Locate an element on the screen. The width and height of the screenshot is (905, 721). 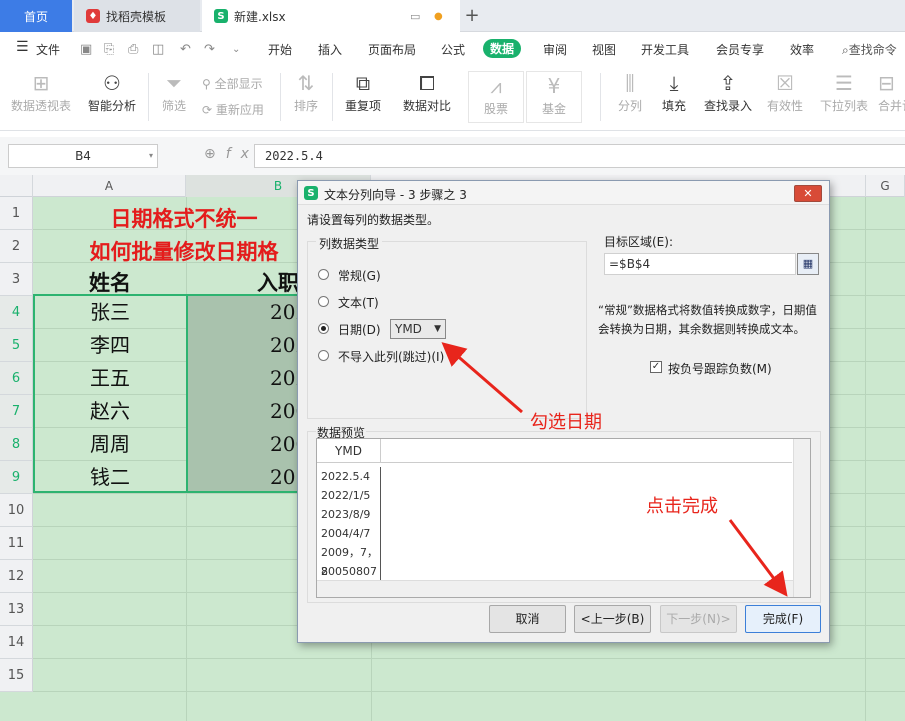
column-header-g: G is located at coordinates (885, 186).